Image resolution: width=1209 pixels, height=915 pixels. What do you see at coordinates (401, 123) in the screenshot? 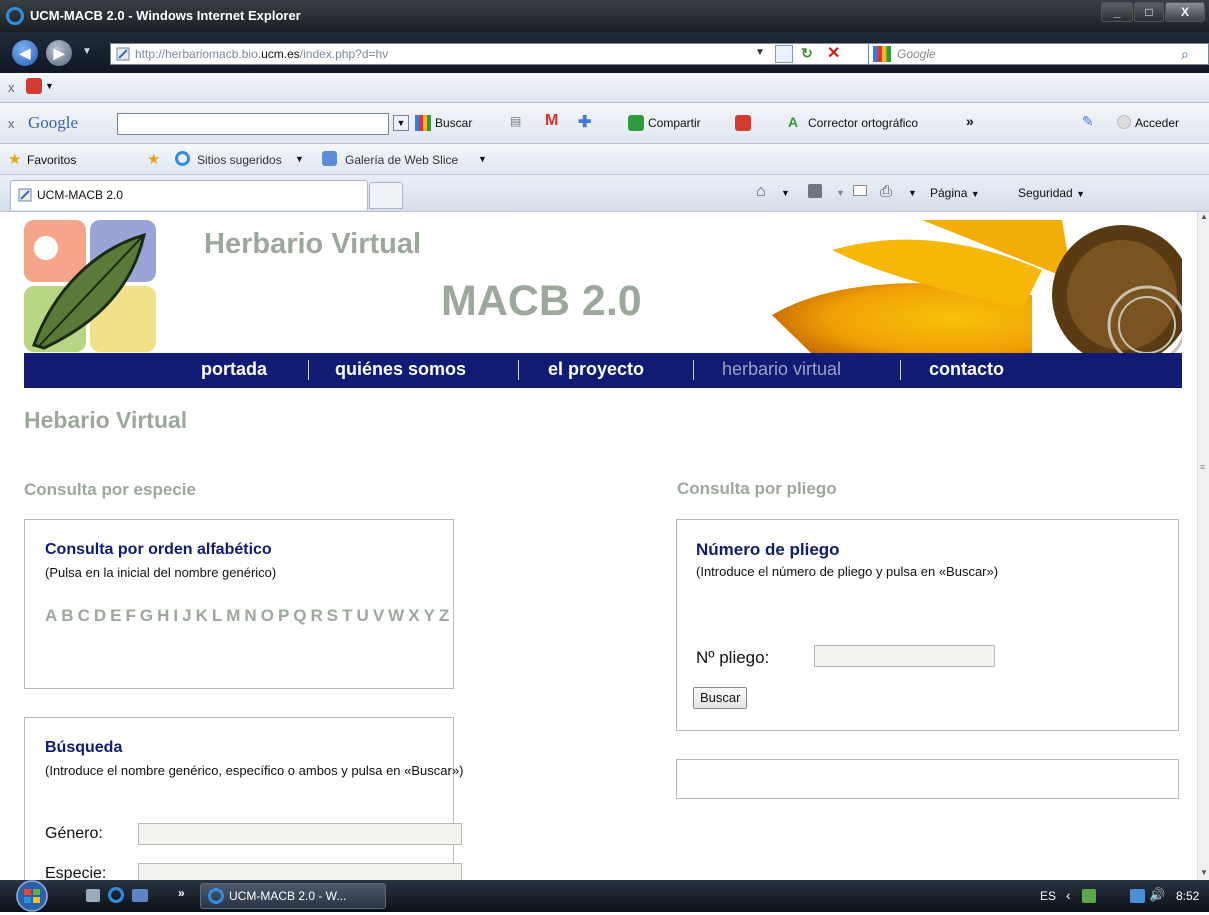
I see `google-dropdown-icon: ▼` at bounding box center [401, 123].